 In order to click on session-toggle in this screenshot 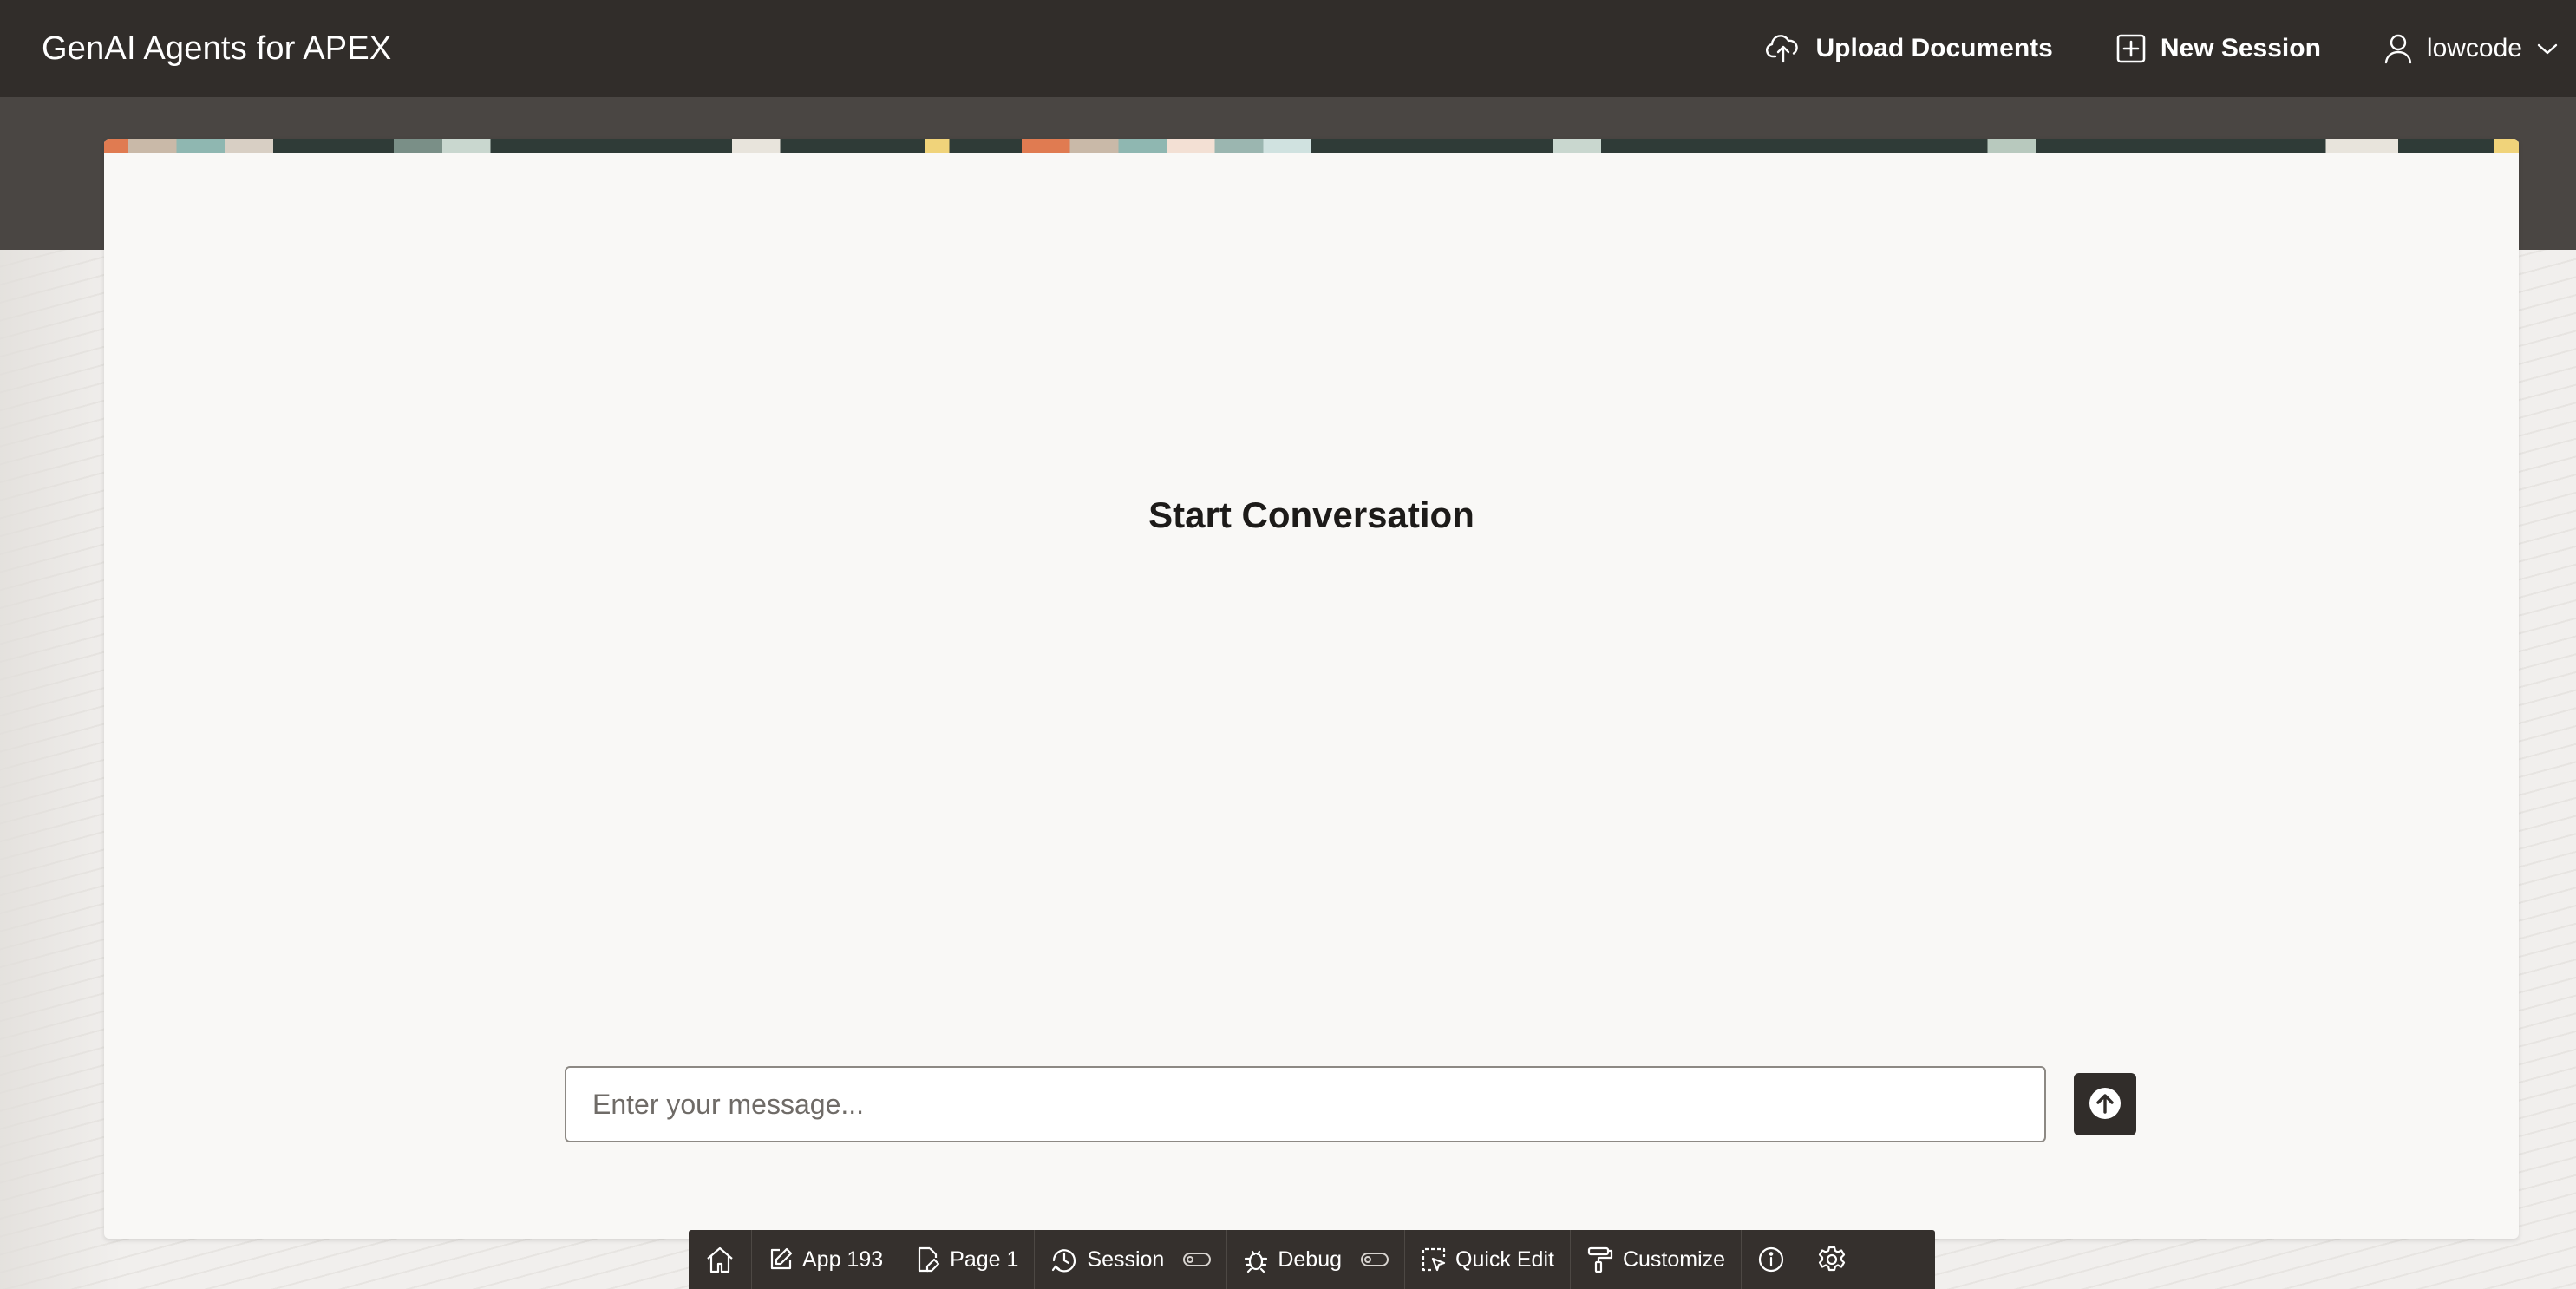, I will do `click(1197, 1259)`.